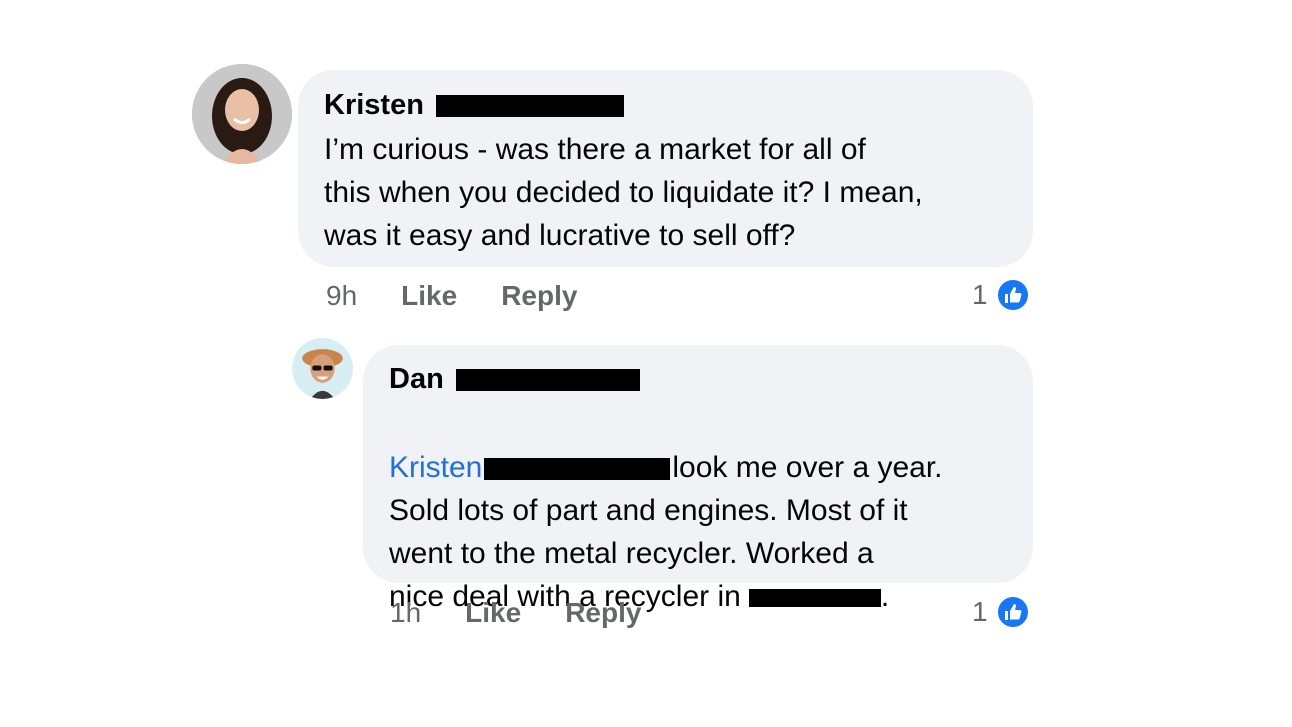 This screenshot has height=727, width=1292. I want to click on avatar-kristen, so click(242, 114).